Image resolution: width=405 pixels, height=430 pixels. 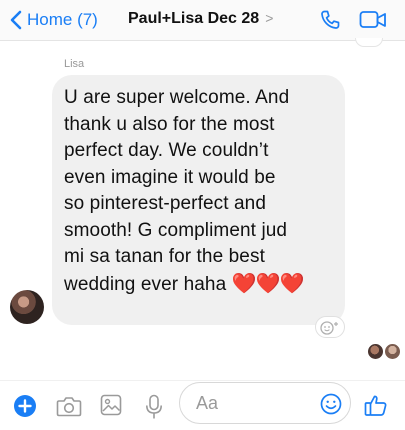 I want to click on microphone-icon, so click(x=154, y=406).